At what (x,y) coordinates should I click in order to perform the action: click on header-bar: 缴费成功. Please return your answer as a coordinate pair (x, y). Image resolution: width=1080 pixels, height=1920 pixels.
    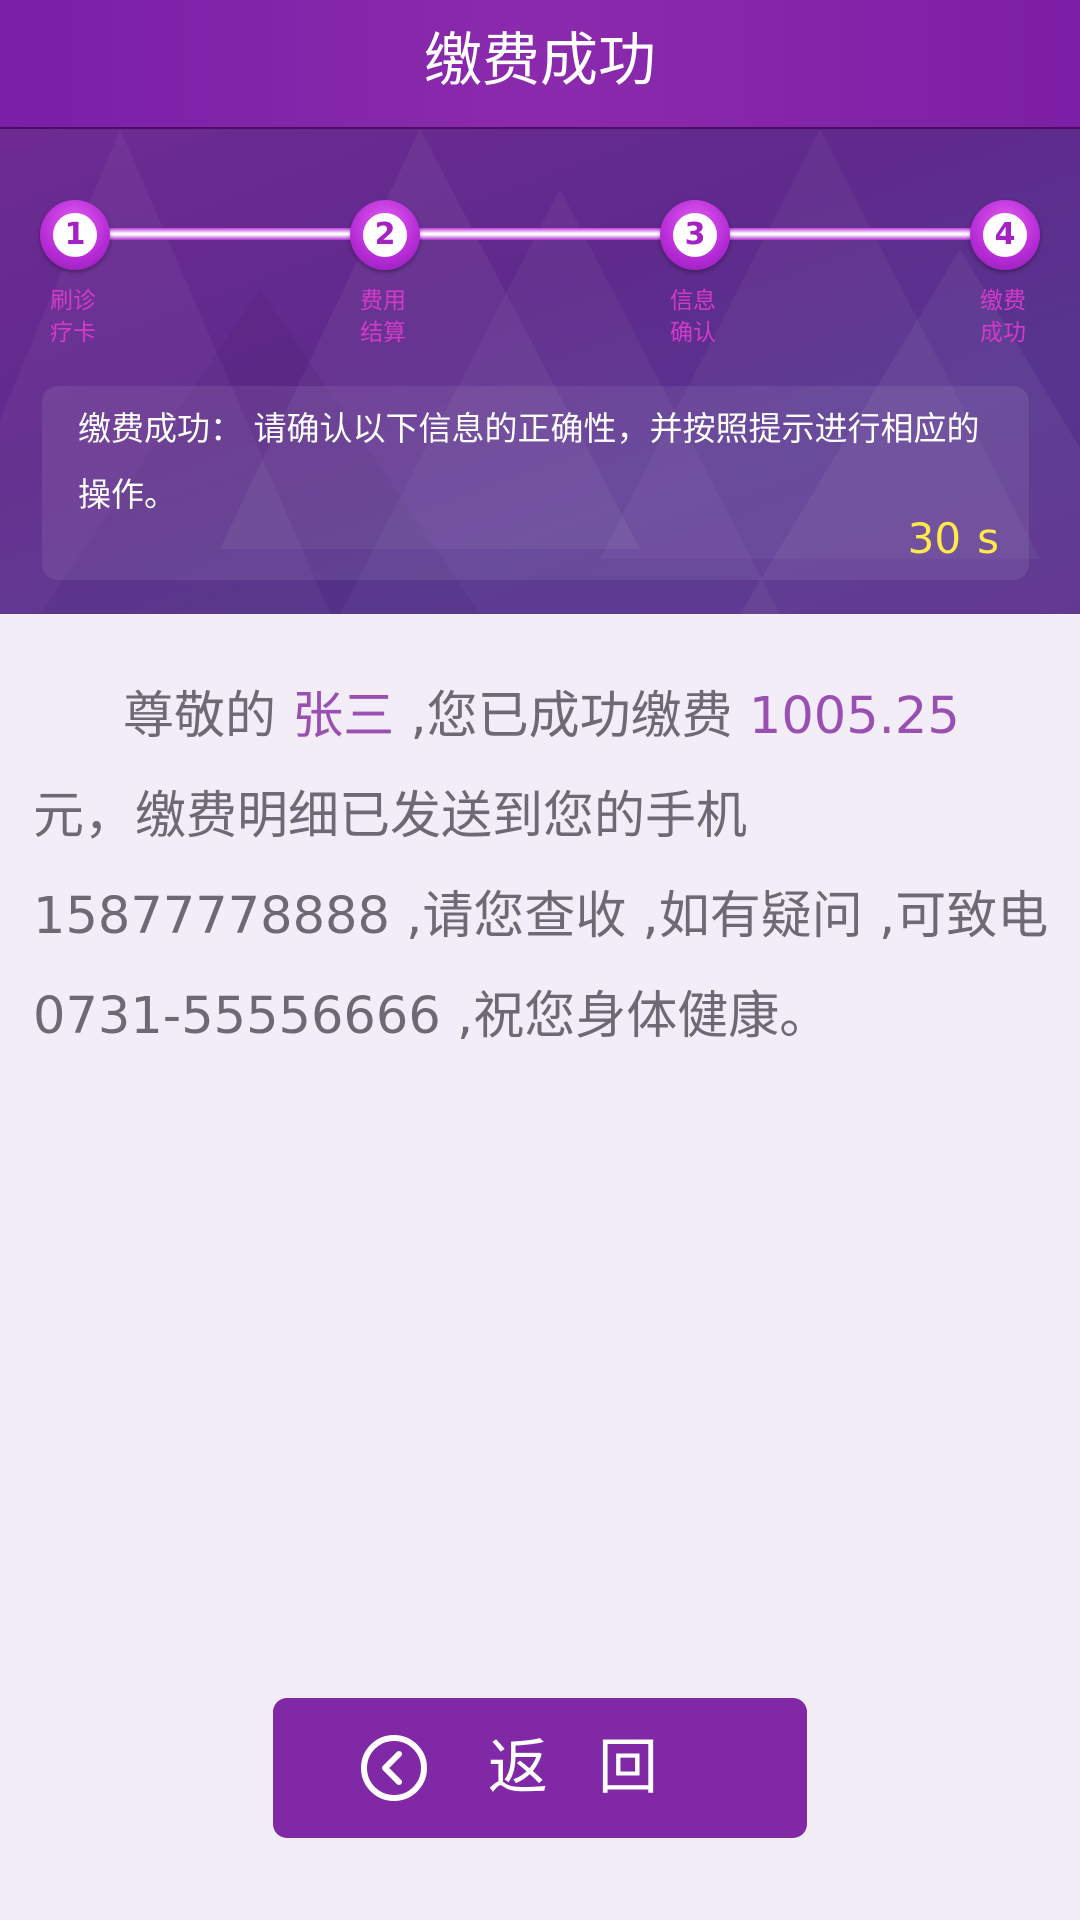
    Looking at the image, I should click on (540, 64).